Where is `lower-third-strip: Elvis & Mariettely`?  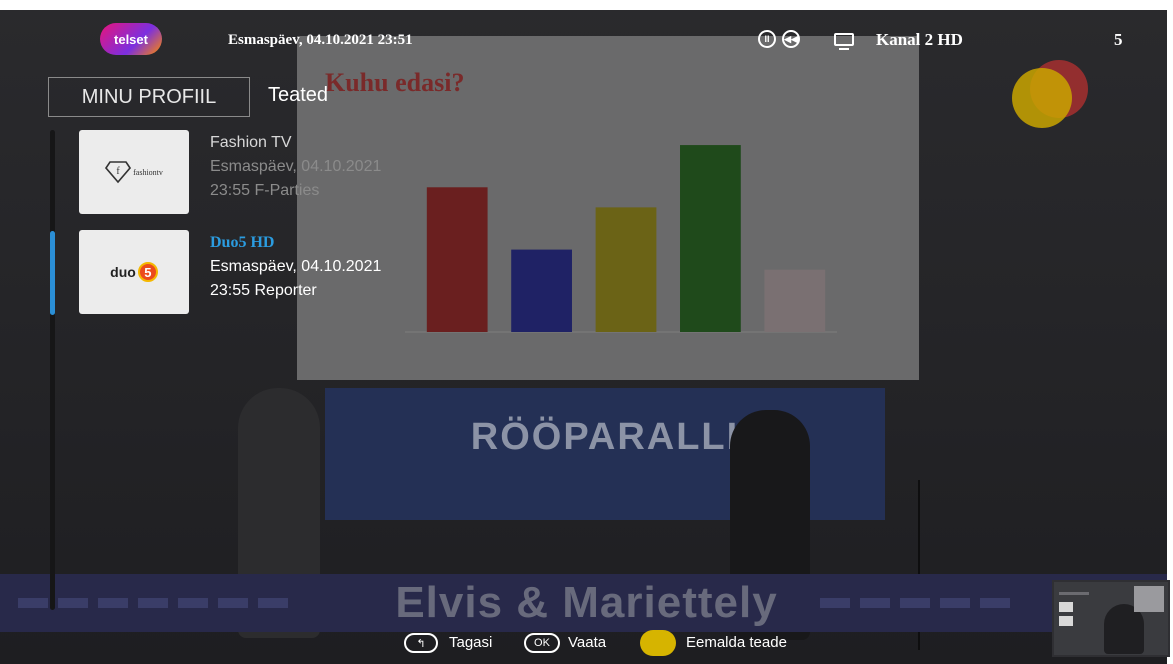 lower-third-strip: Elvis & Mariettely is located at coordinates (586, 603).